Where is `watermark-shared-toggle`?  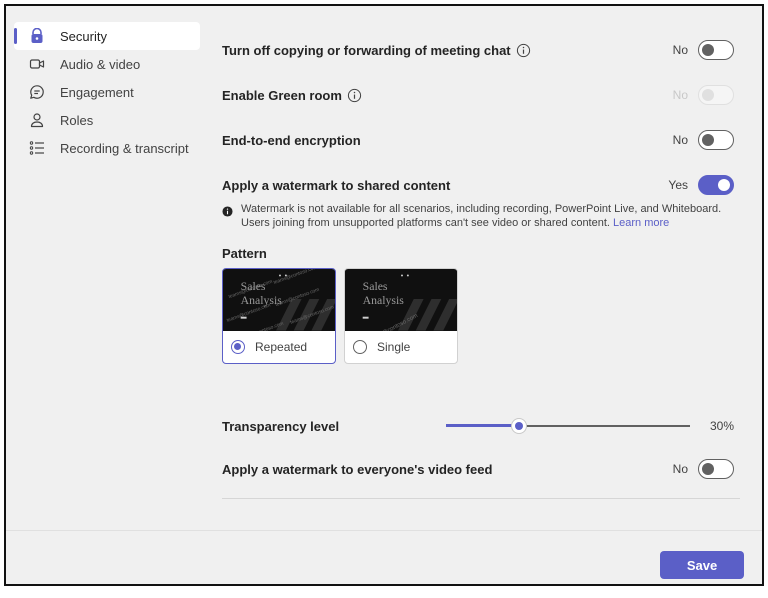
watermark-shared-toggle is located at coordinates (716, 185).